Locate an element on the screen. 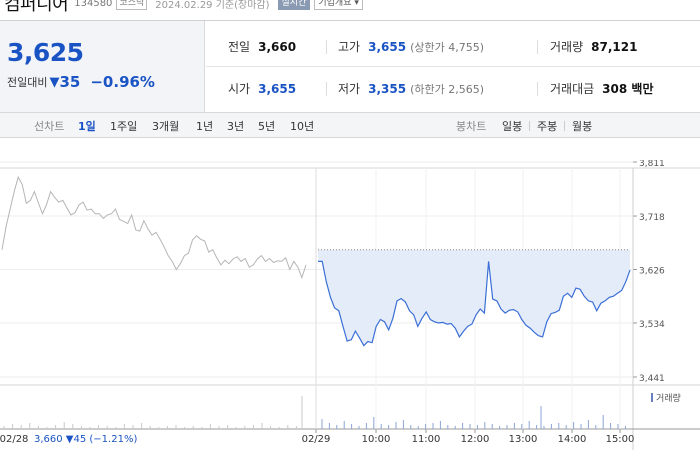 The width and height of the screenshot is (700, 450). open-stat: 시가 3,655 is located at coordinates (262, 88).